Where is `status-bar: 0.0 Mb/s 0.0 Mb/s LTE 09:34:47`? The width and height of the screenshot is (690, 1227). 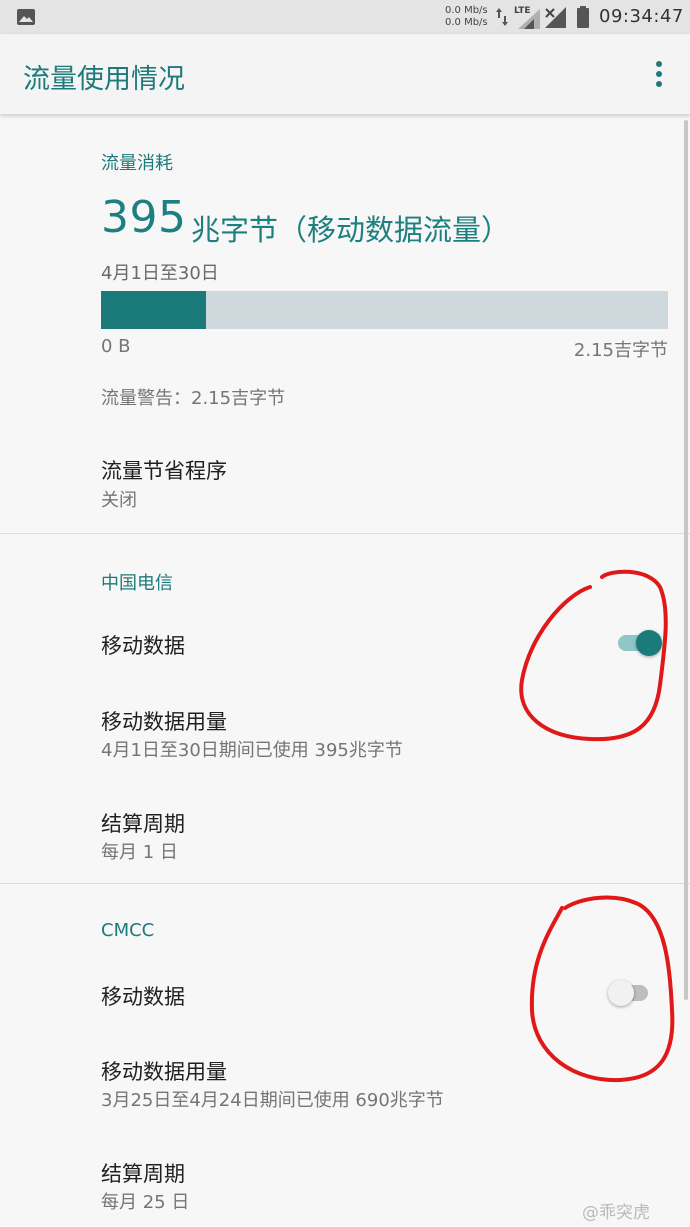
status-bar: 0.0 Mb/s 0.0 Mb/s LTE 09:34:47 is located at coordinates (345, 17).